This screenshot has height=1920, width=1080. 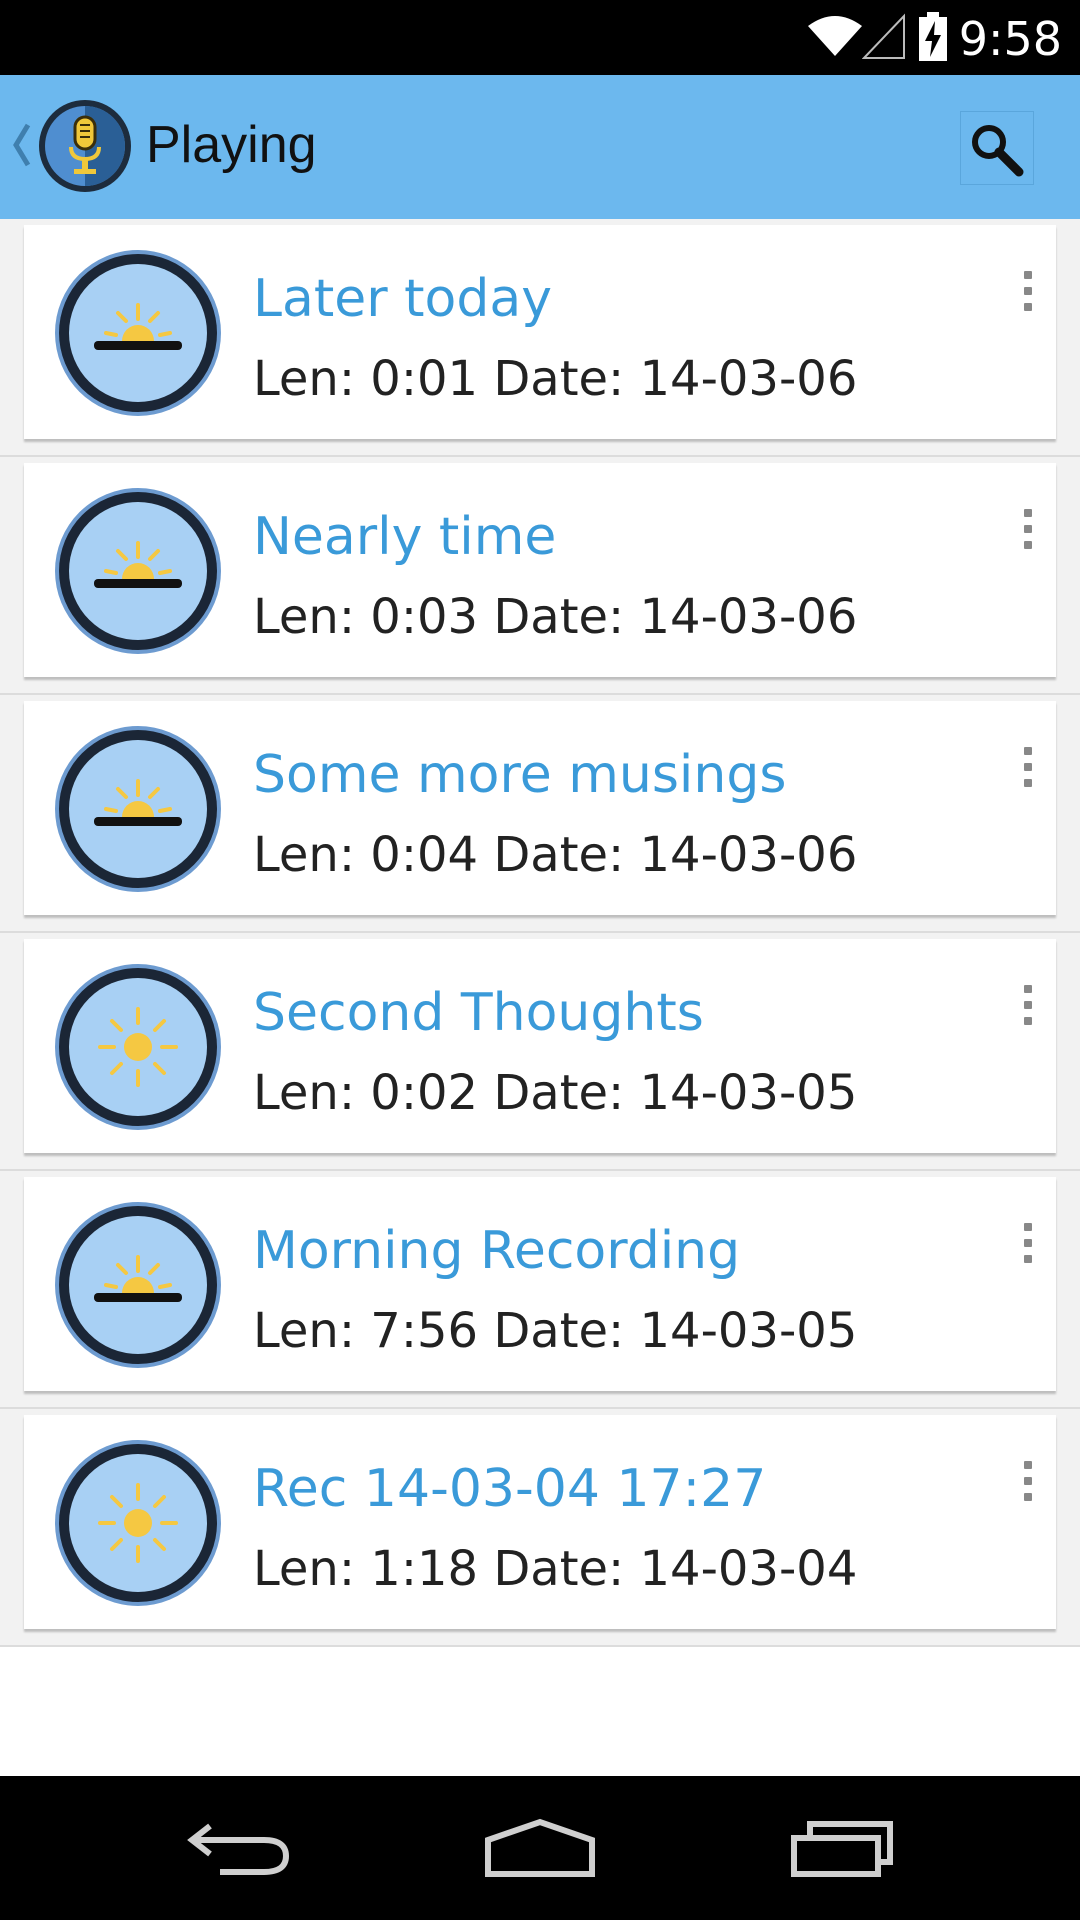 What do you see at coordinates (843, 1848) in the screenshot?
I see `recent-apps-icon` at bounding box center [843, 1848].